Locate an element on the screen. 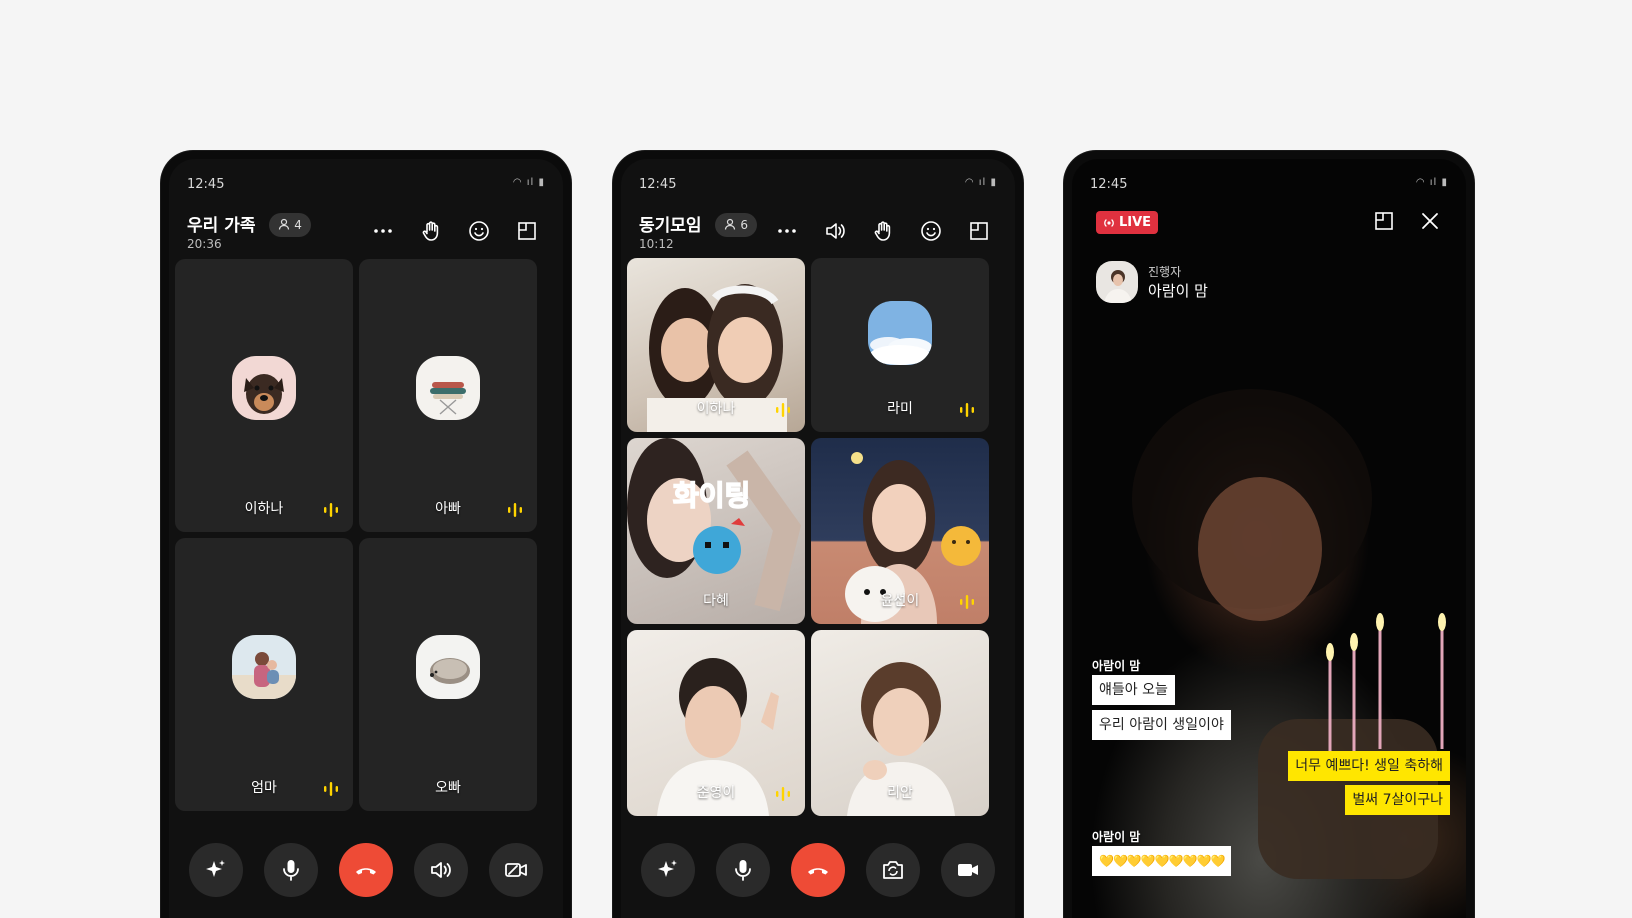 Image resolution: width=1632 pixels, height=918 pixels. live-header-actions is located at coordinates (1407, 221).